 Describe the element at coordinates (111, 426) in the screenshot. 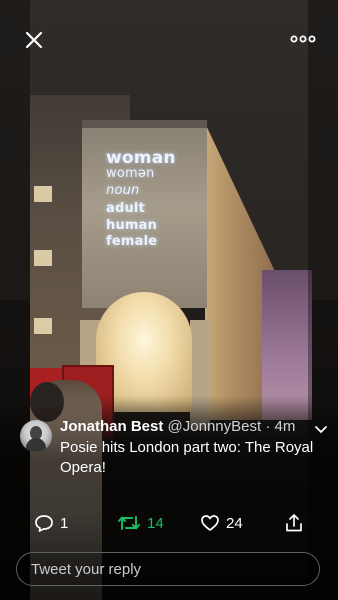

I see `author-name: Jonathan Best` at that location.